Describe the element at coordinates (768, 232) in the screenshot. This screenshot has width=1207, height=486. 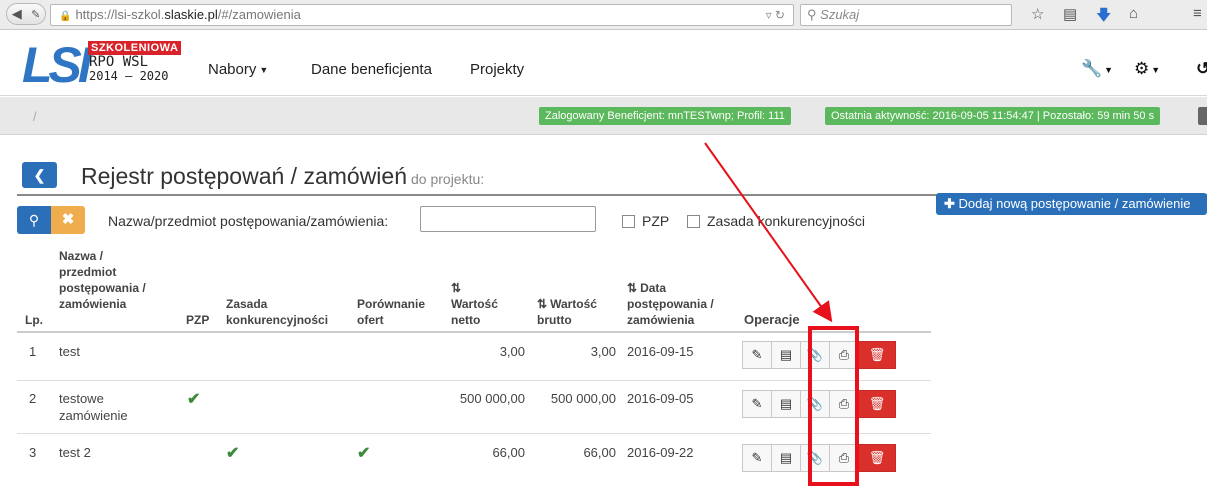
I see `annotation-arrow` at that location.